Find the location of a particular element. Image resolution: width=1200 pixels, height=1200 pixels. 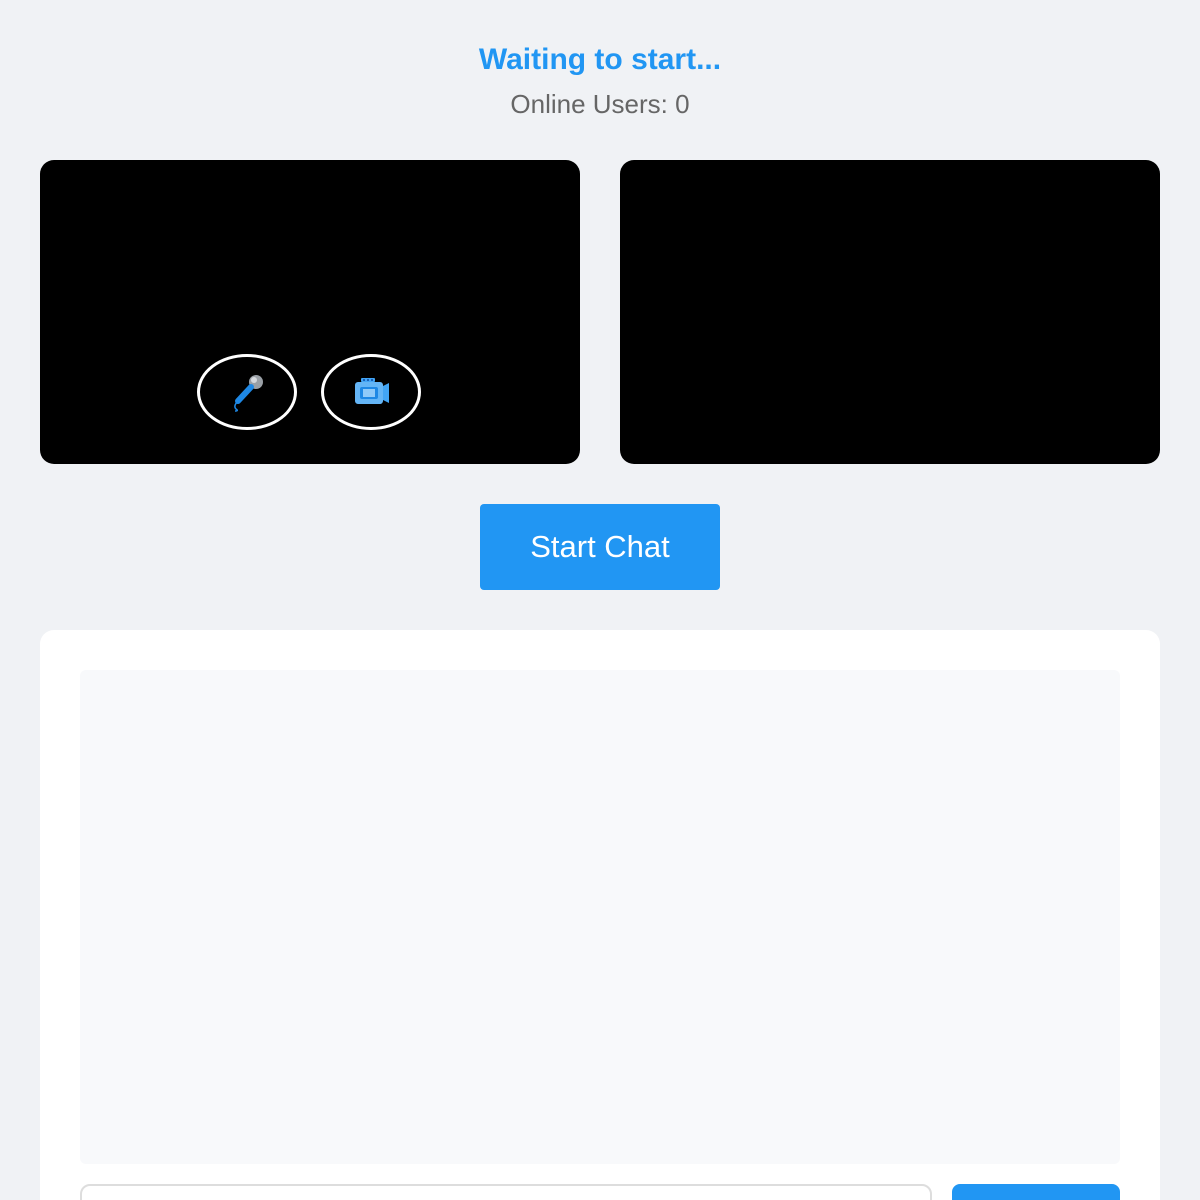

toggle-camera-button is located at coordinates (371, 392).